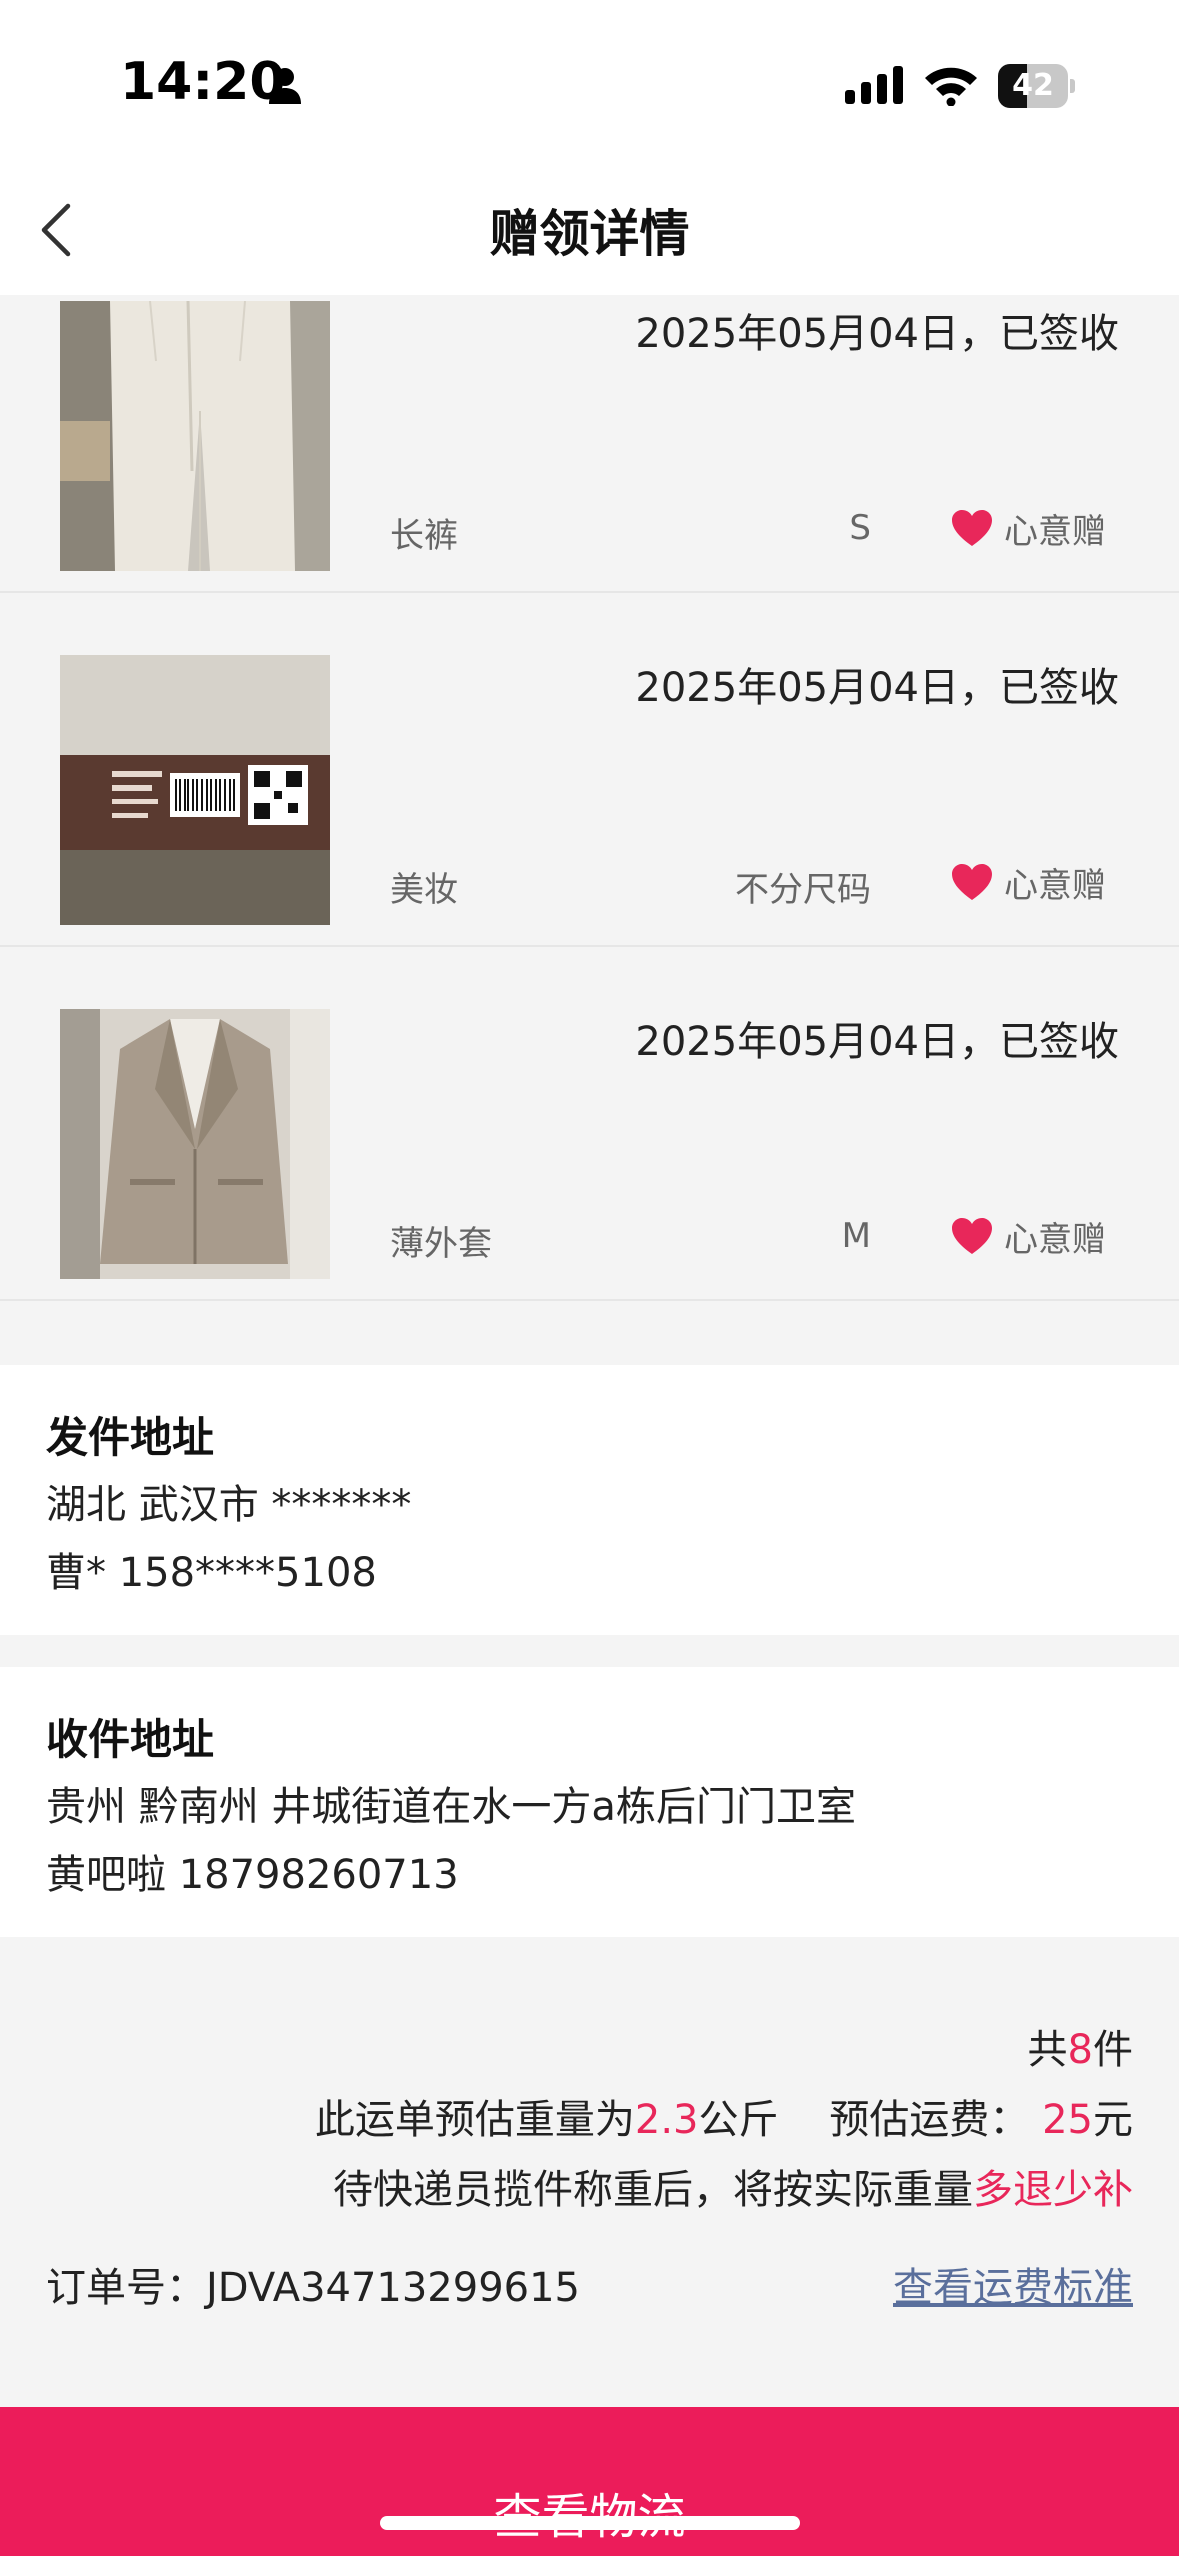  What do you see at coordinates (424, 536) in the screenshot?
I see `item-name: 长裤` at bounding box center [424, 536].